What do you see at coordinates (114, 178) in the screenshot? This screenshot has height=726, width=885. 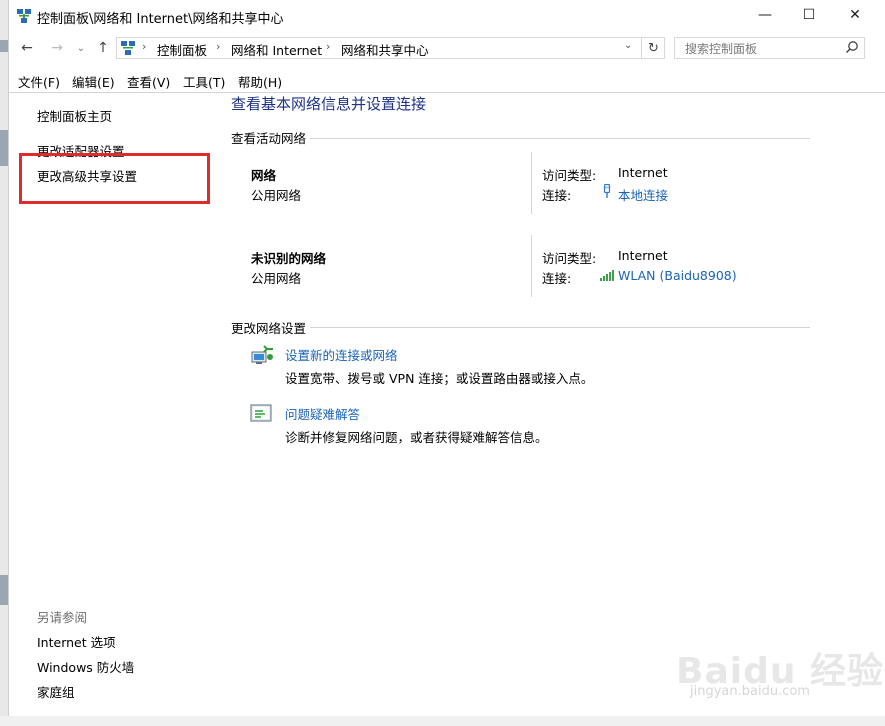 I see `highlight-box` at bounding box center [114, 178].